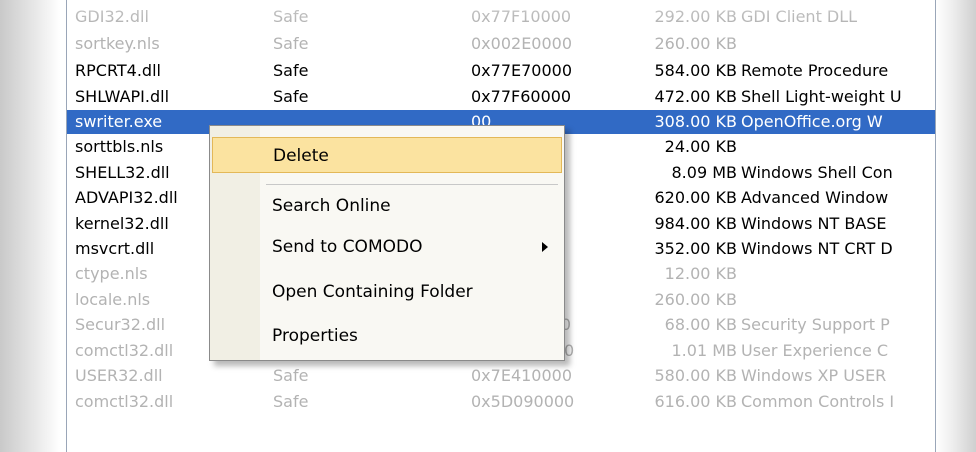  What do you see at coordinates (331, 206) in the screenshot?
I see `menu-item-label: Search Online` at bounding box center [331, 206].